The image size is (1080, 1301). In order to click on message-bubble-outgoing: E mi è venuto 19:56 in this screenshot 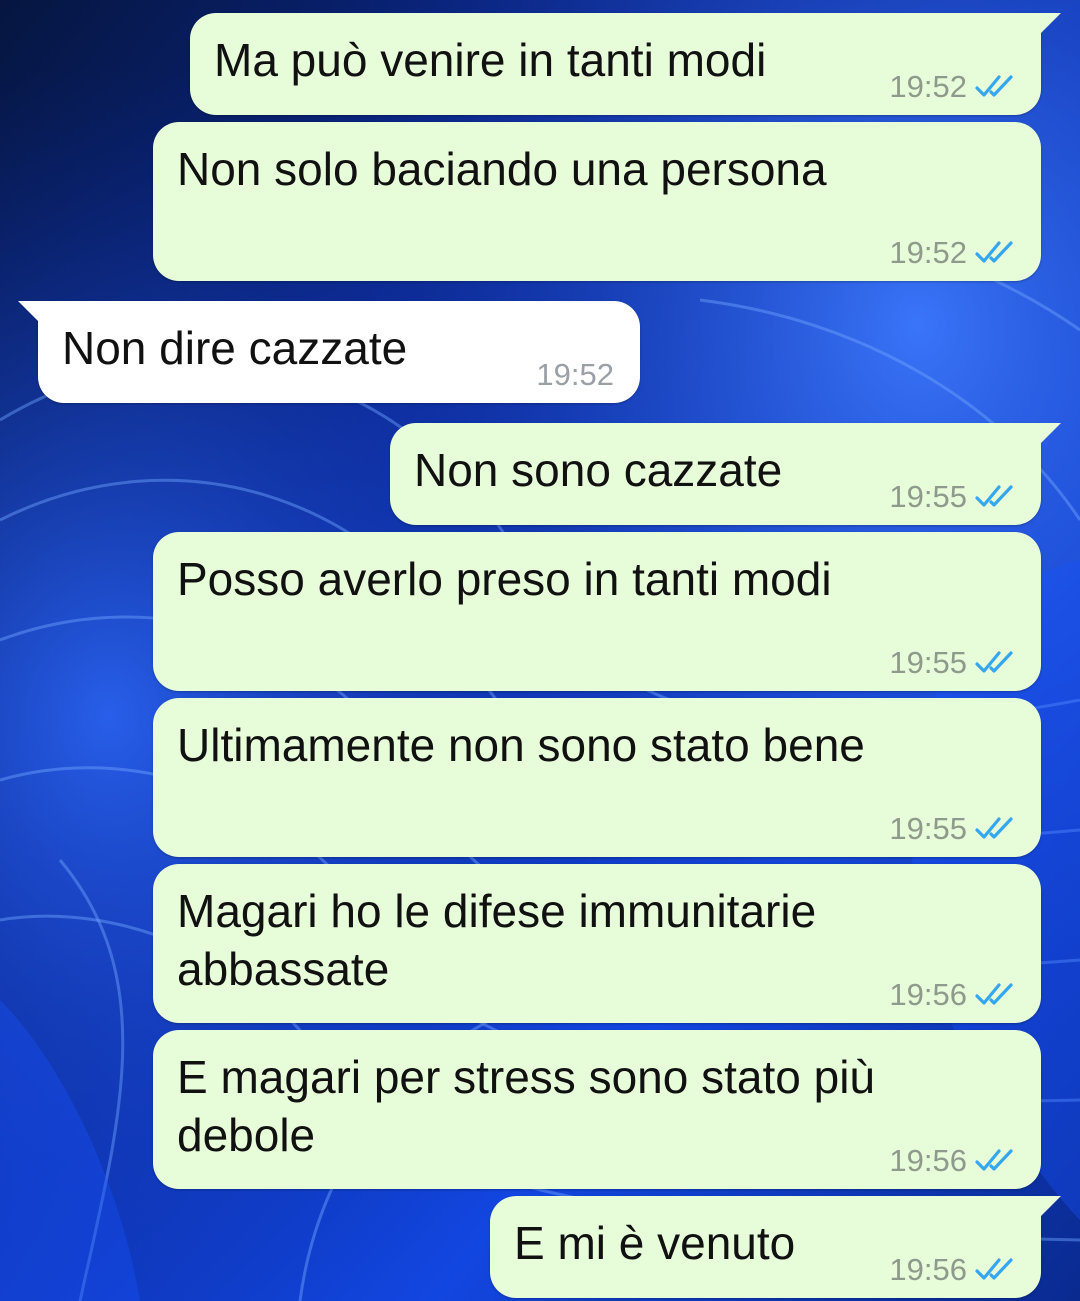, I will do `click(775, 1247)`.